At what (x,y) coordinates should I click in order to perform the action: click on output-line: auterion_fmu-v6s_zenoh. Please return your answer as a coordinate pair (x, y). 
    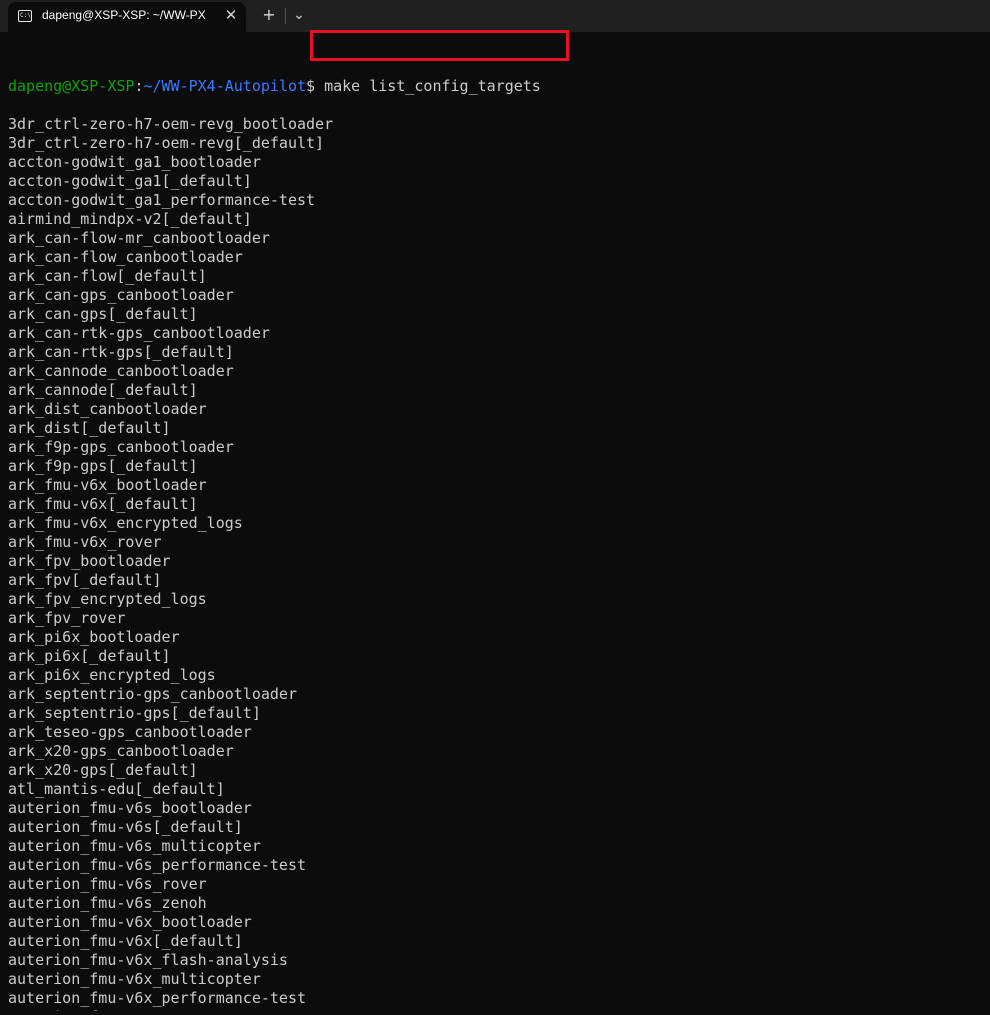
    Looking at the image, I should click on (107, 903).